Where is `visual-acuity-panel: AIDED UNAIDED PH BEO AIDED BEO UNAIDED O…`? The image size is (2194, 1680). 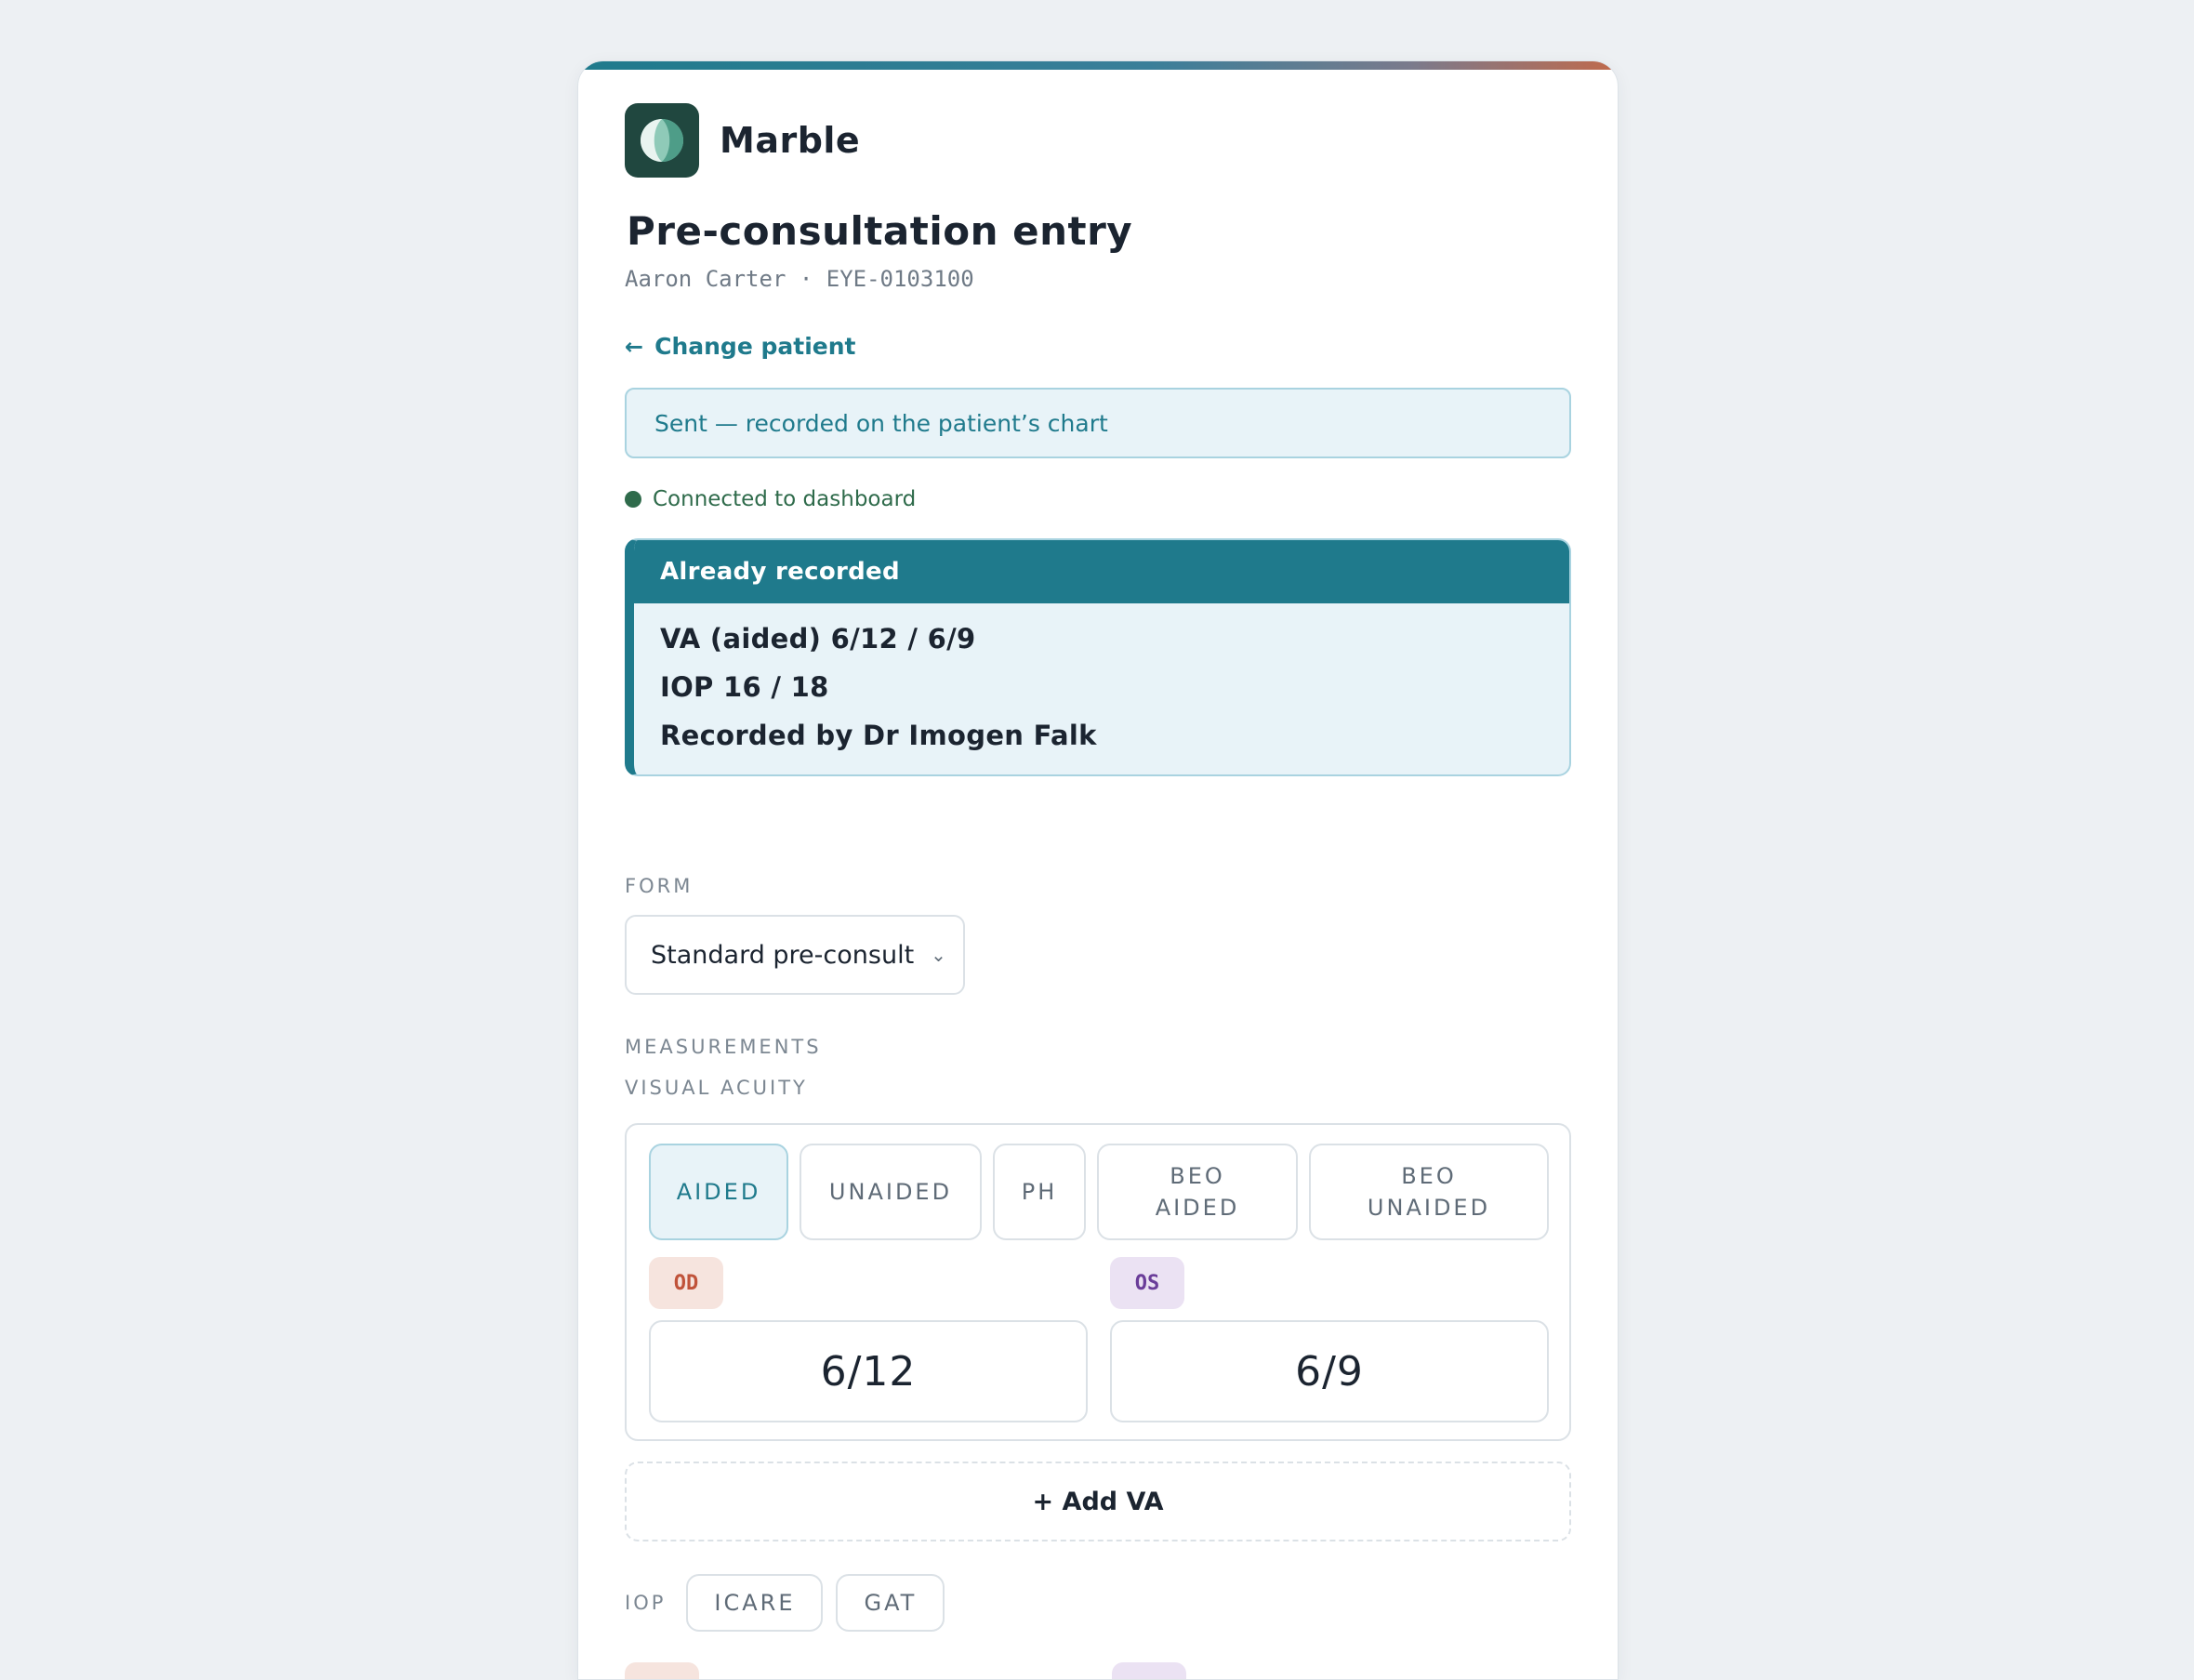 visual-acuity-panel: AIDED UNAIDED PH BEO AIDED BEO UNAIDED O… is located at coordinates (1098, 1282).